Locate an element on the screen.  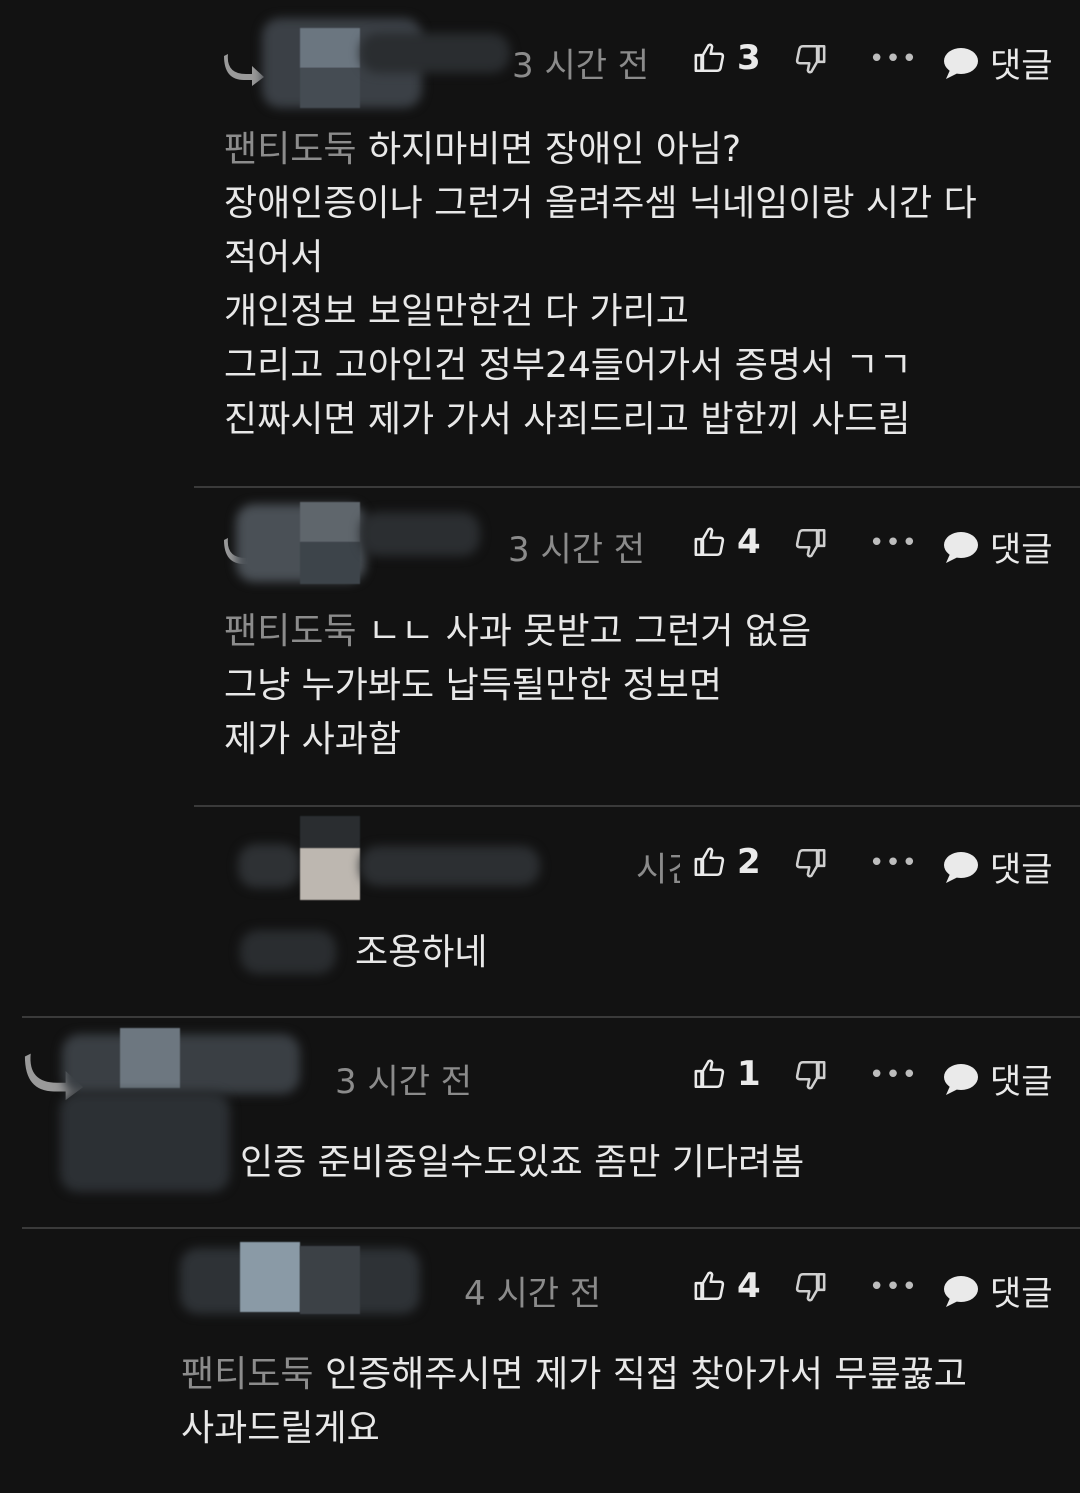
comment-text: 인증 준비중일수도있죠 좀만 기다려봄 is located at coordinates (522, 1163).